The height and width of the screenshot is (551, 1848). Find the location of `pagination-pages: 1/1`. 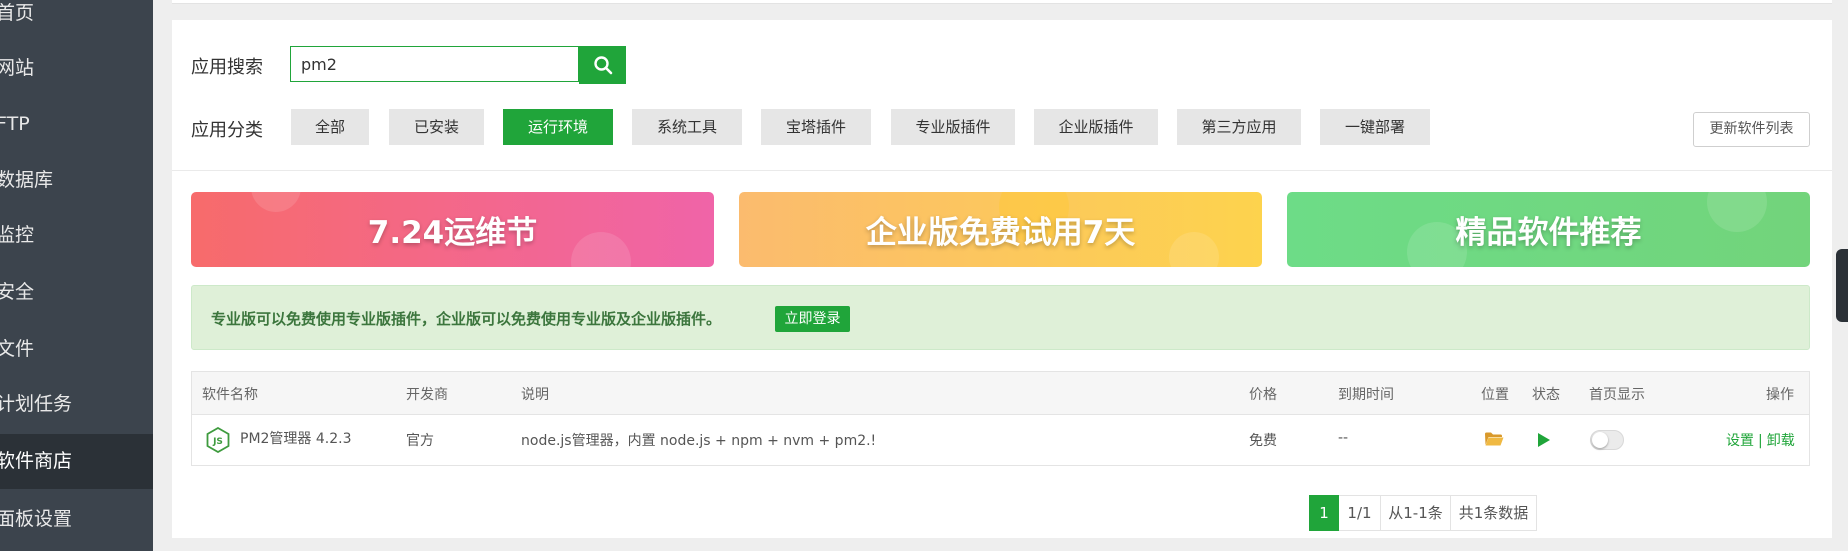

pagination-pages: 1/1 is located at coordinates (1360, 513).